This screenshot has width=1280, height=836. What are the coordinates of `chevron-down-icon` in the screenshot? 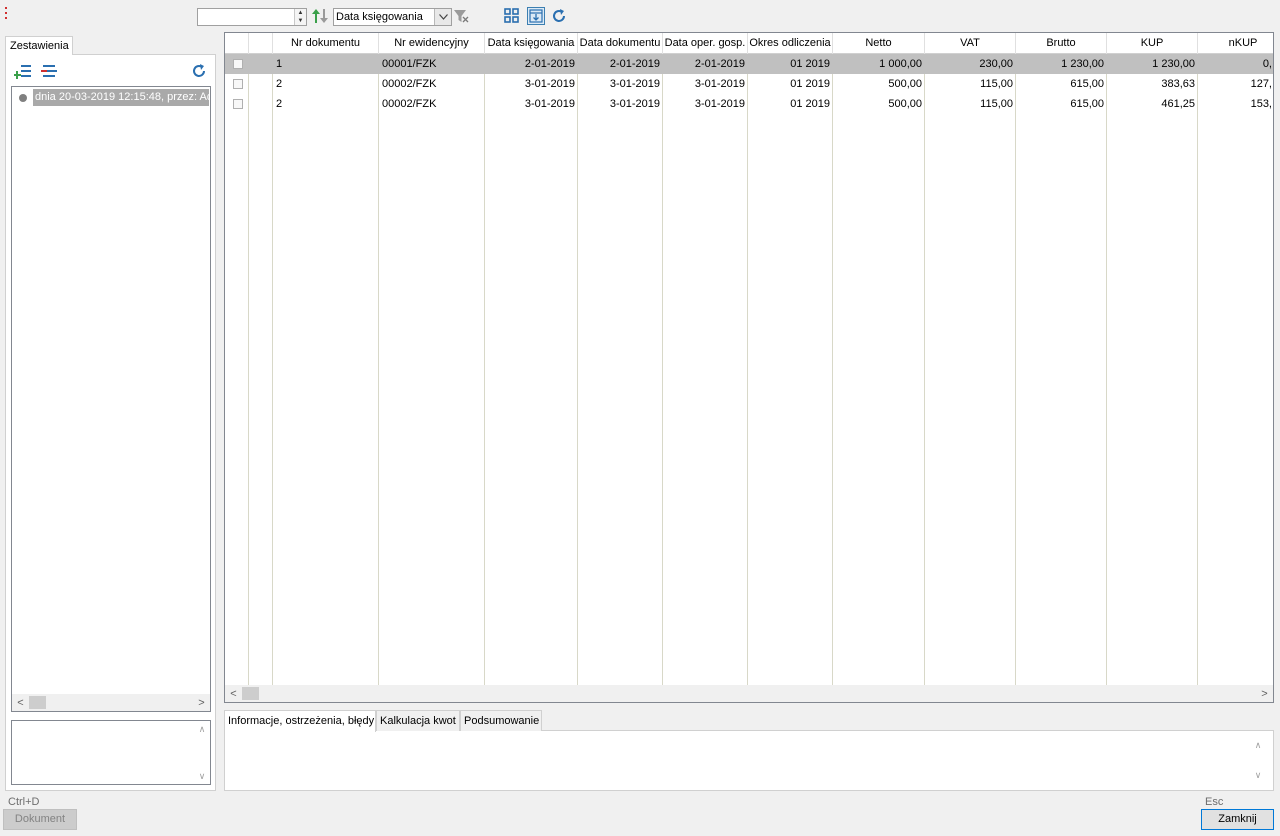 It's located at (442, 17).